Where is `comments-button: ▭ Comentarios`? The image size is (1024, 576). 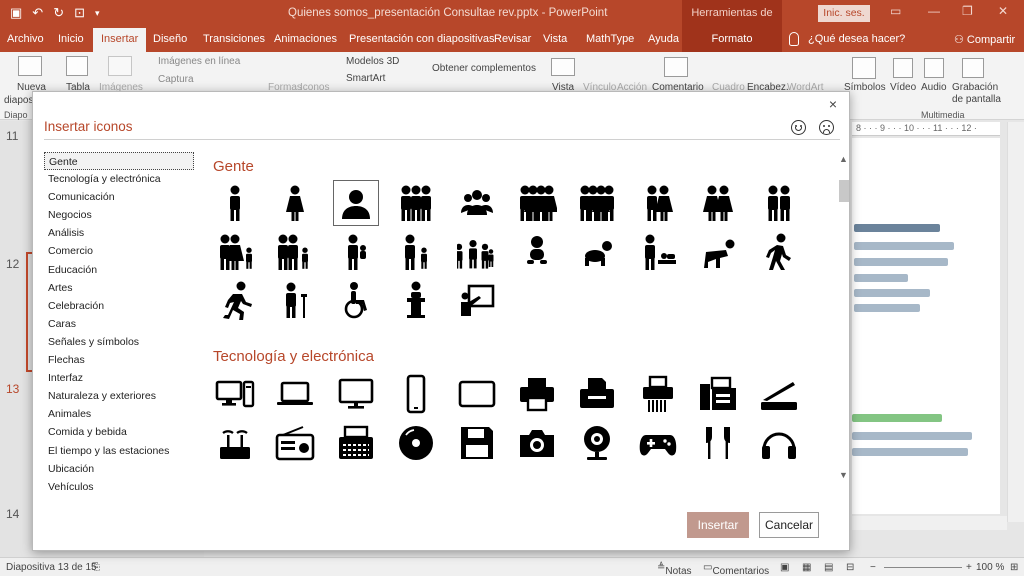
comments-button: ▭ Comentarios is located at coordinates (736, 569).